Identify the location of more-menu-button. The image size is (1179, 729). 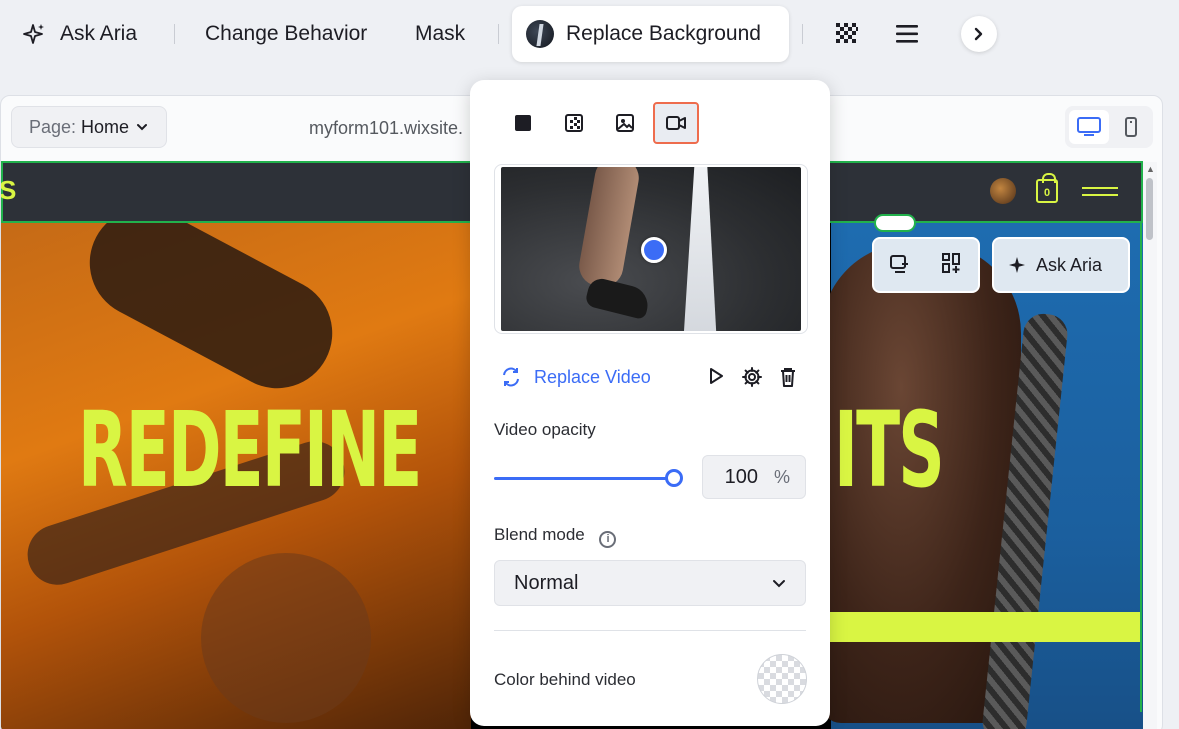
(907, 34).